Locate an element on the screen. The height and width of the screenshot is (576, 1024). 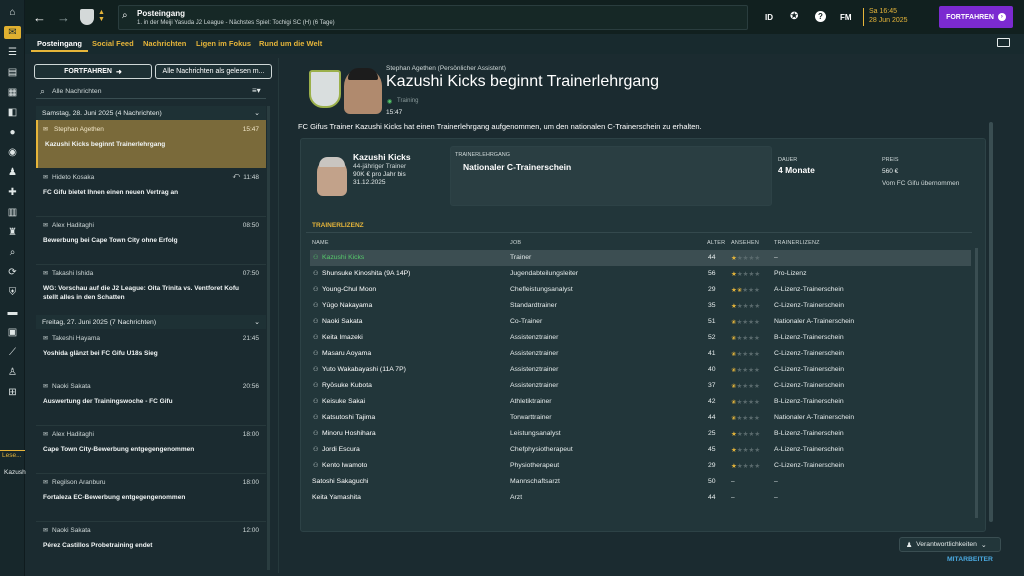
row-name: Masaru Aoyama is located at coordinates (347, 353).